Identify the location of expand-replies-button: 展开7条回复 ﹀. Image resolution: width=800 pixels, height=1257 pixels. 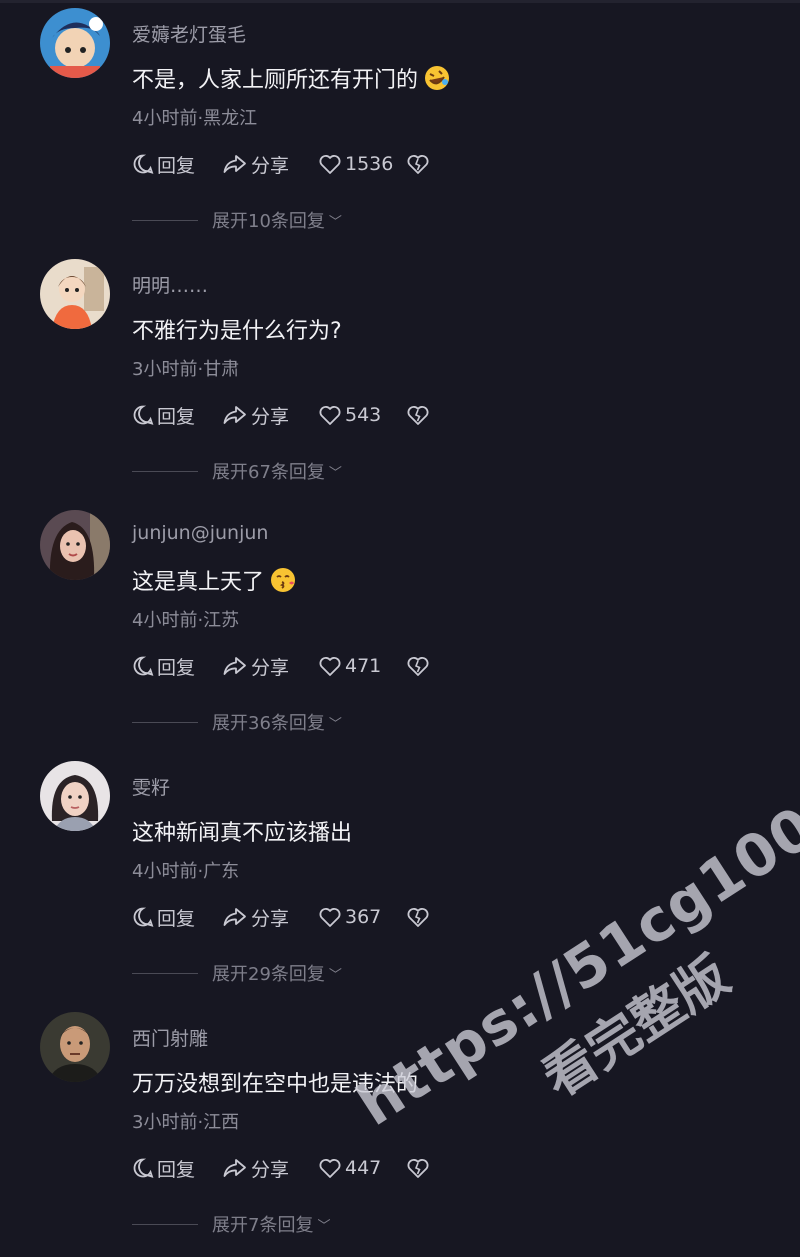
(231, 1224).